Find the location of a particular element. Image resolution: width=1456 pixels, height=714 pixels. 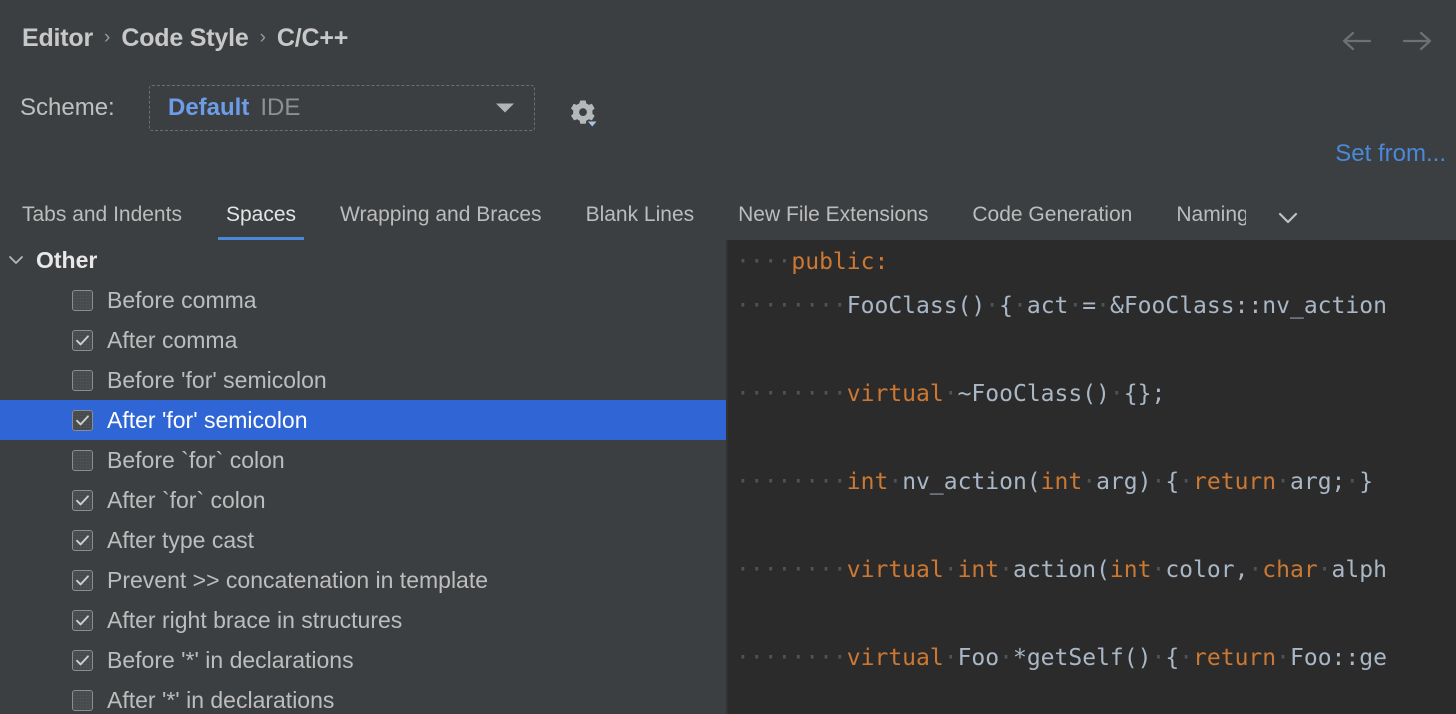

tree-row: Before '*' in declarations is located at coordinates (363, 660).